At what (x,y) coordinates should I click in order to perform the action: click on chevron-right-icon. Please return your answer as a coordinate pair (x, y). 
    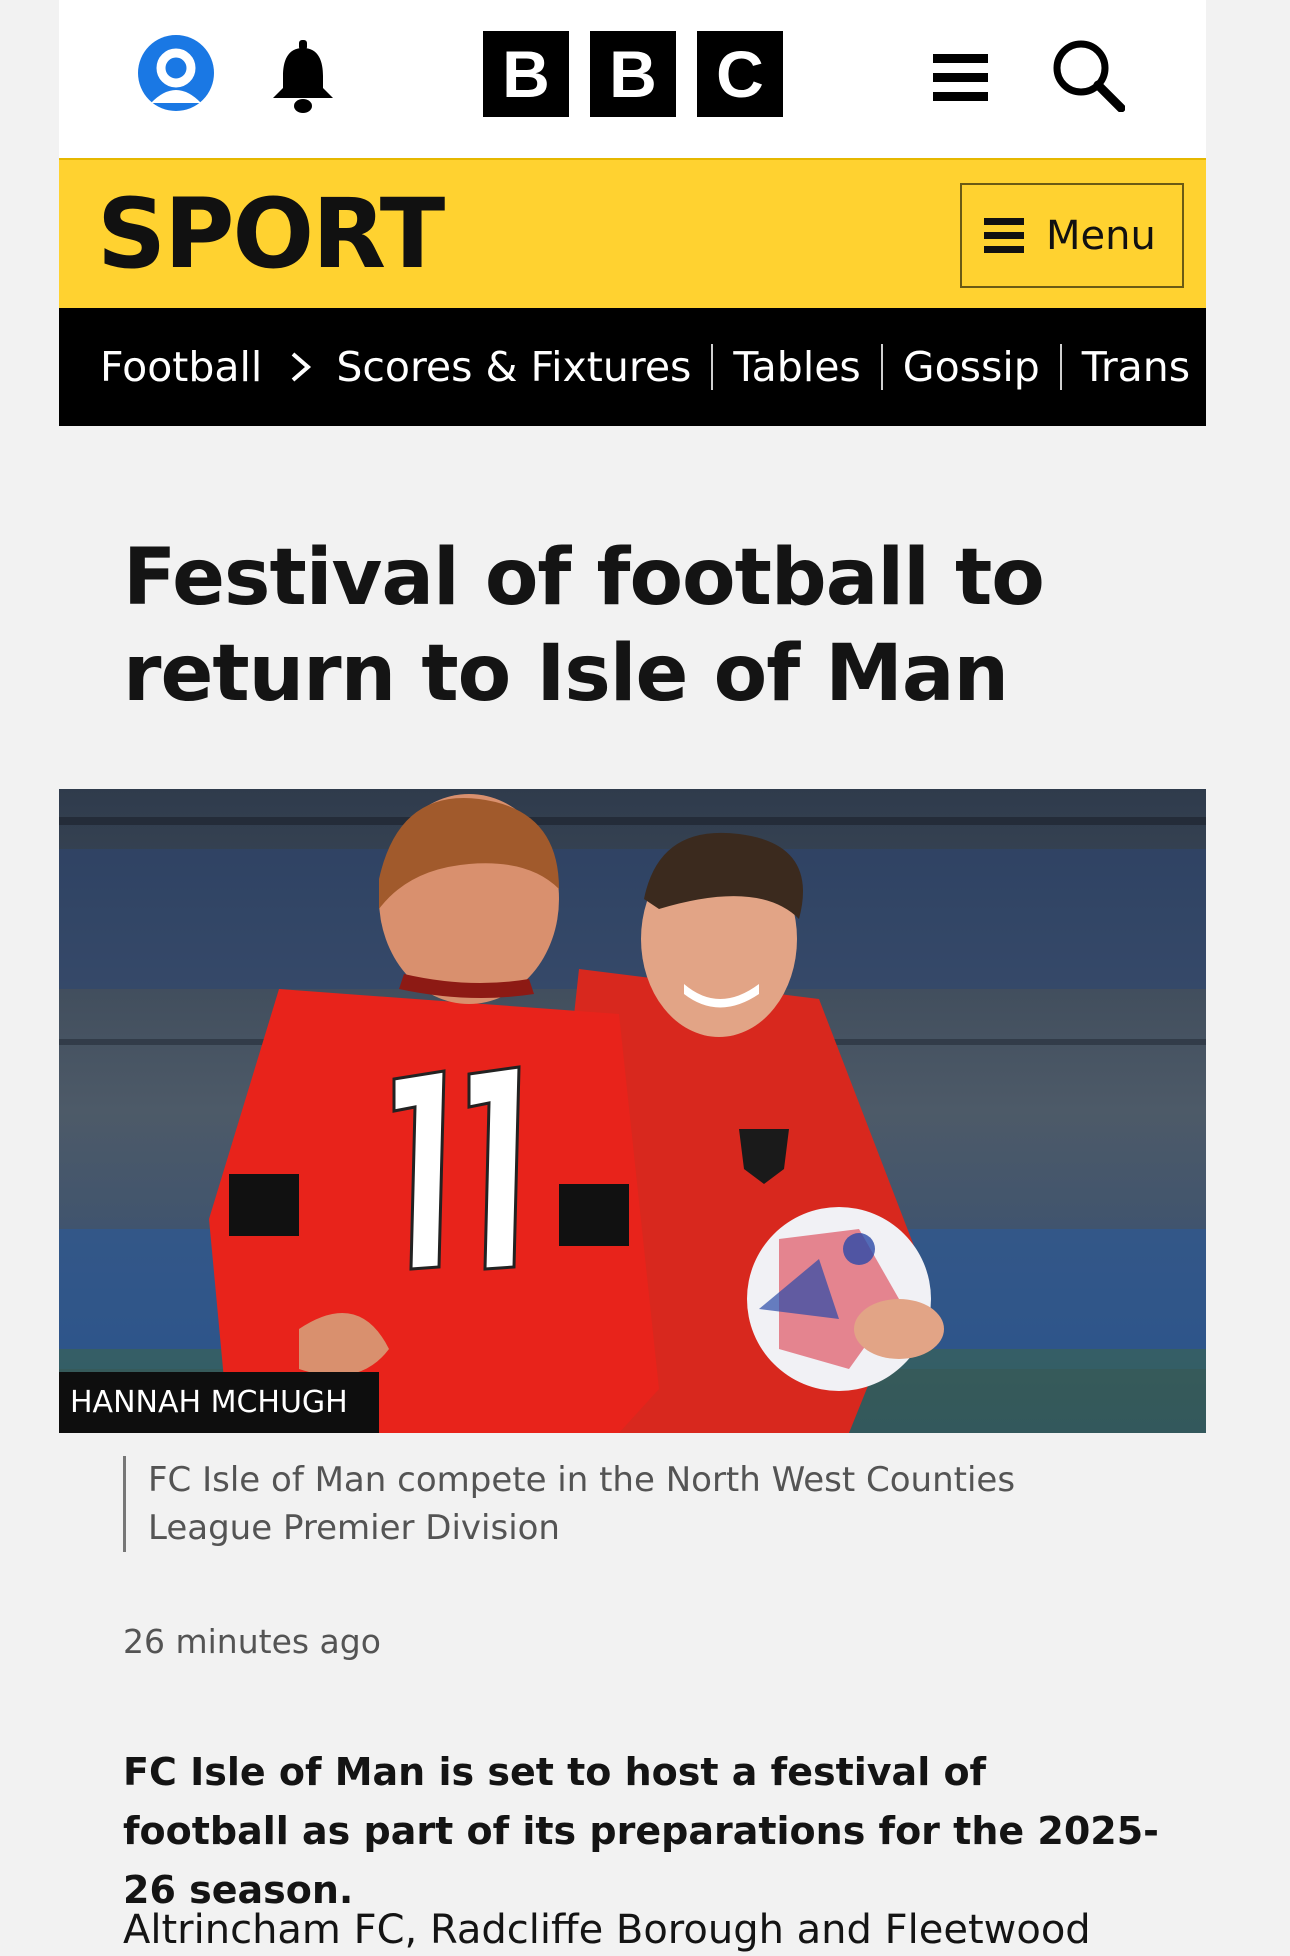
    Looking at the image, I should click on (302, 367).